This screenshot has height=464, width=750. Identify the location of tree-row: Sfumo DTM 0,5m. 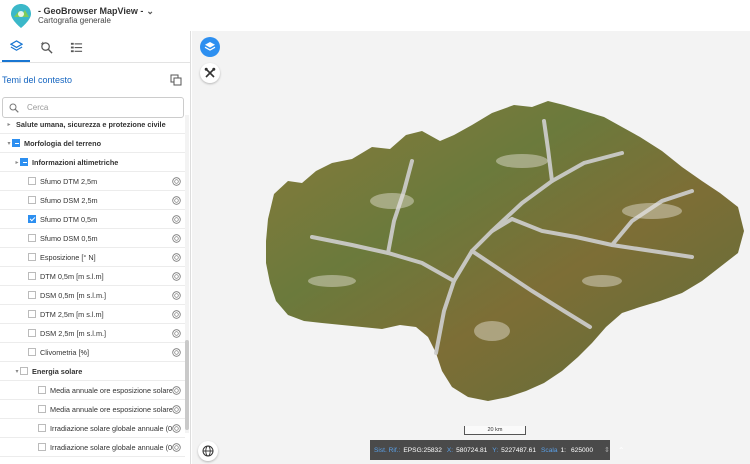
(92, 219).